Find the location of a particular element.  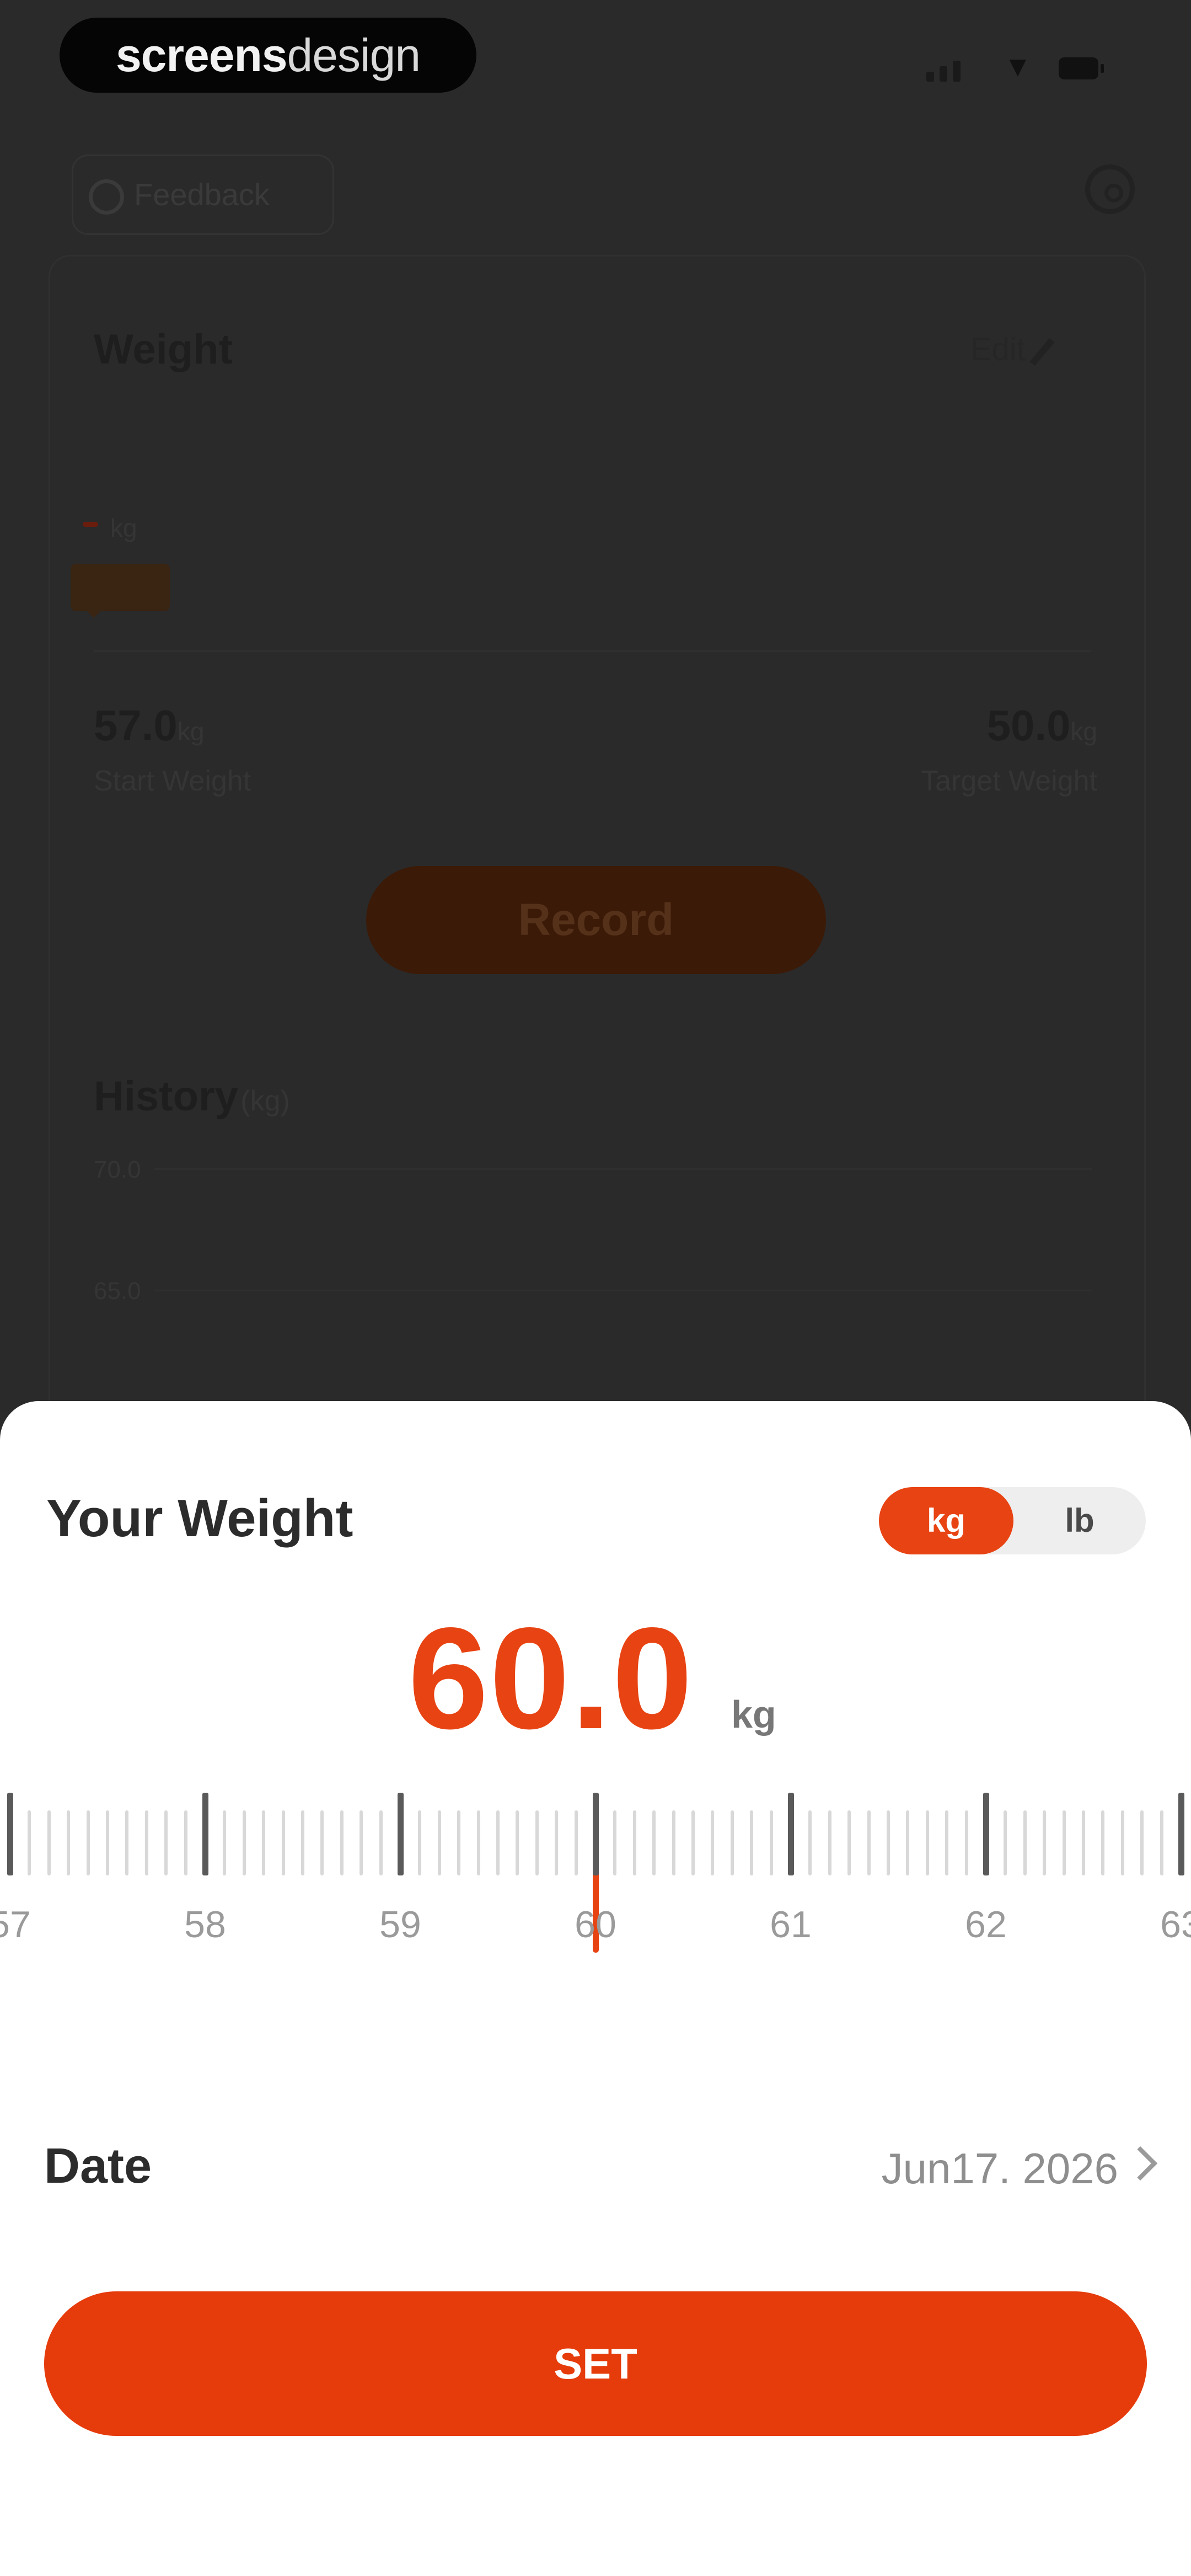

status-bar: ▼ is located at coordinates (1009, 68).